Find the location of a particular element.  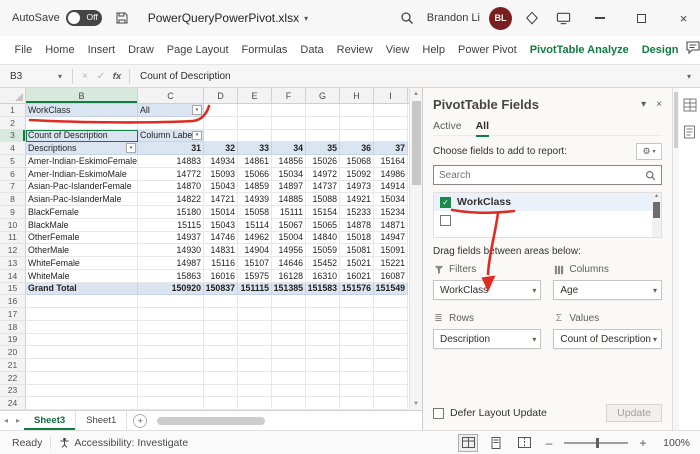

cell-C3: Column Labels ▾ is located at coordinates (171, 136).